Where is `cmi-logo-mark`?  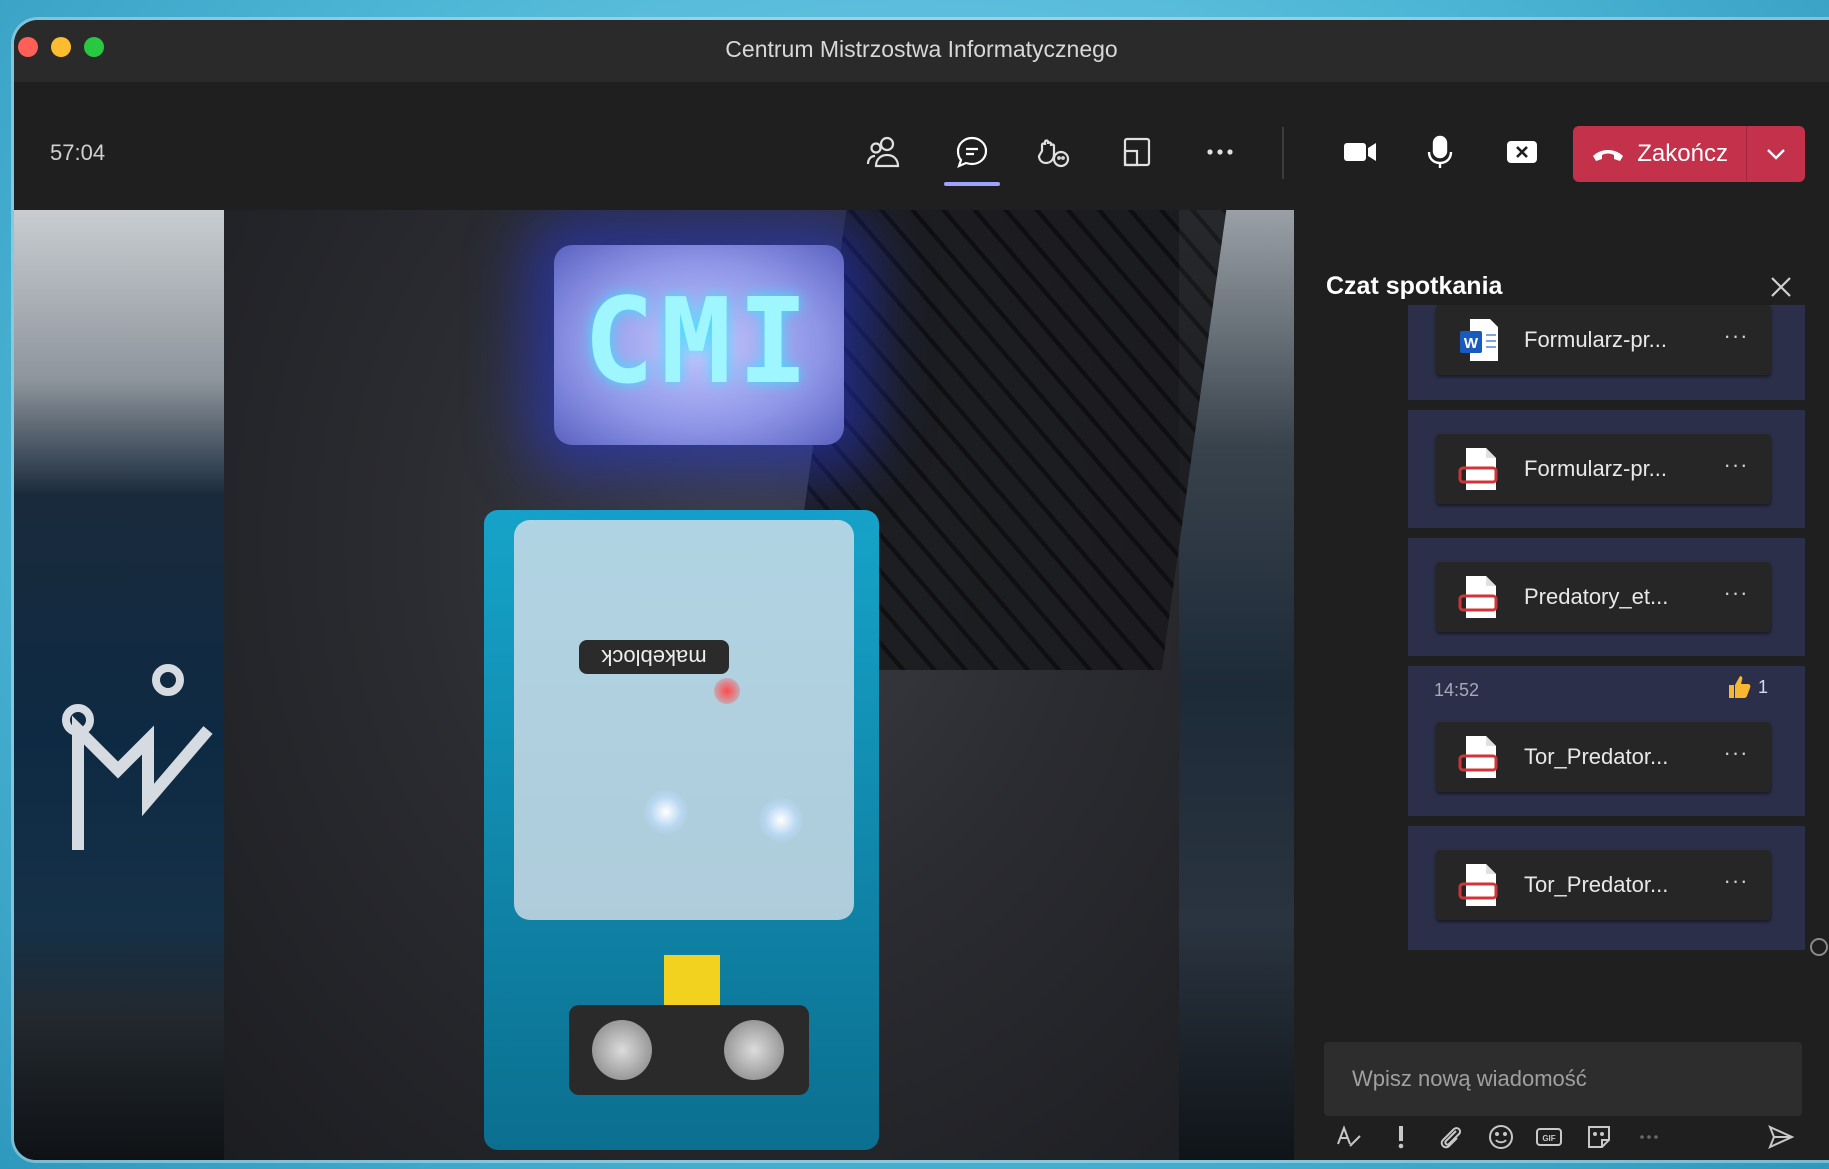 cmi-logo-mark is located at coordinates (137, 757).